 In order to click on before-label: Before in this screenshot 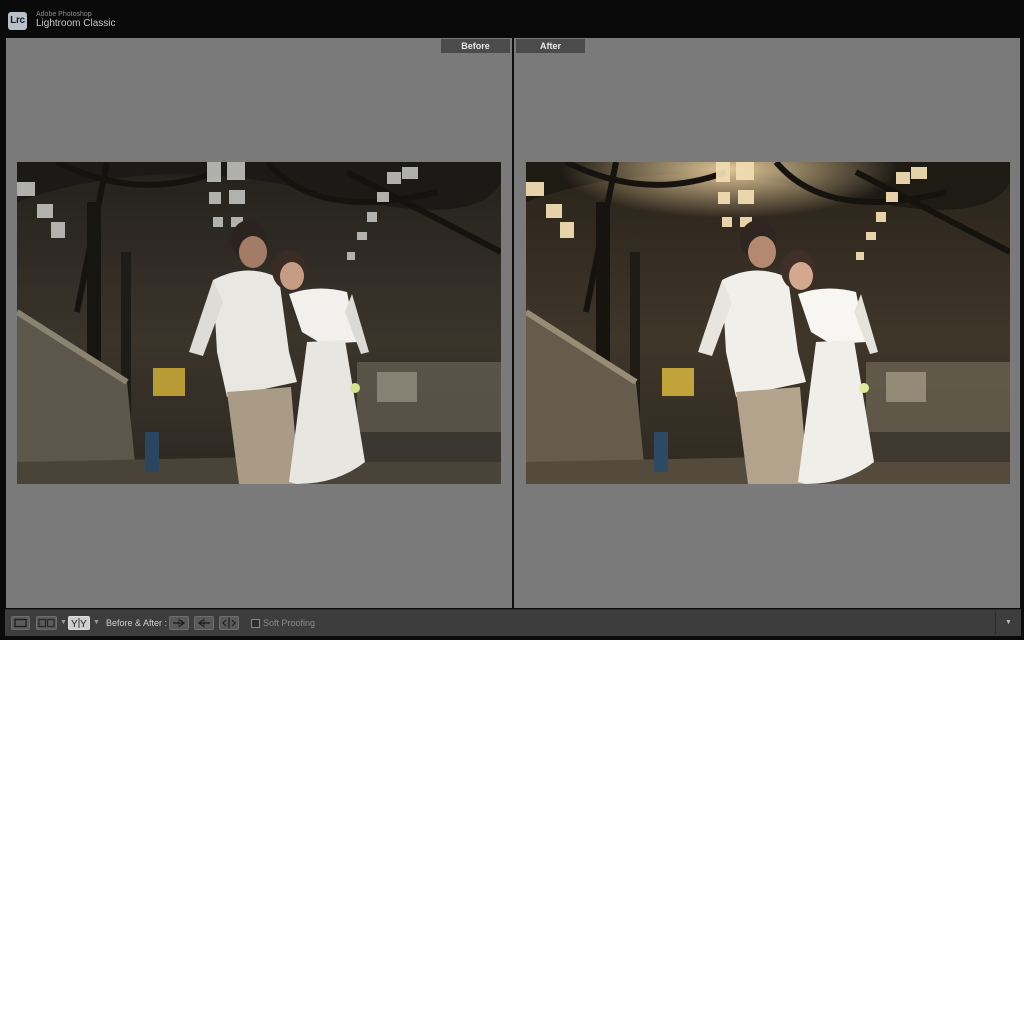, I will do `click(475, 46)`.